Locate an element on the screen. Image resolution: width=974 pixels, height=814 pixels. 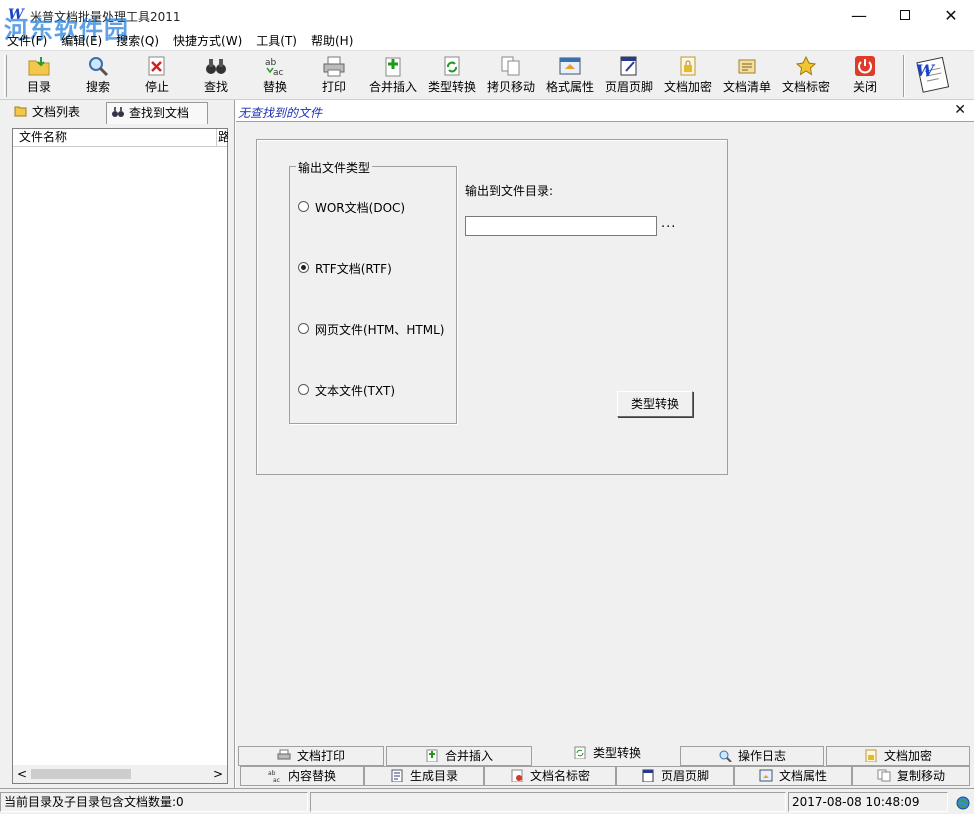
toolbar-close-button: 关闭 is located at coordinates (865, 75).